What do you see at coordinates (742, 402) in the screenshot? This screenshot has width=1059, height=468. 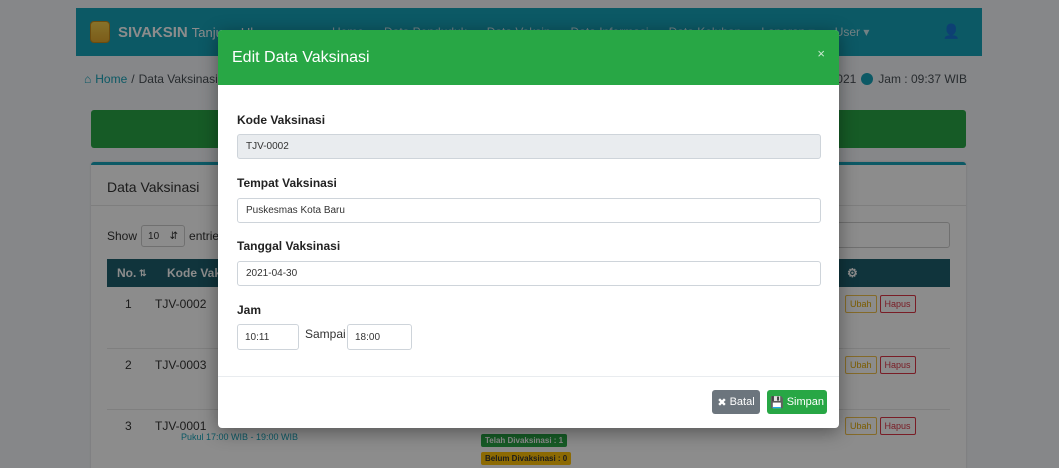 I see `batal-label: Batal` at bounding box center [742, 402].